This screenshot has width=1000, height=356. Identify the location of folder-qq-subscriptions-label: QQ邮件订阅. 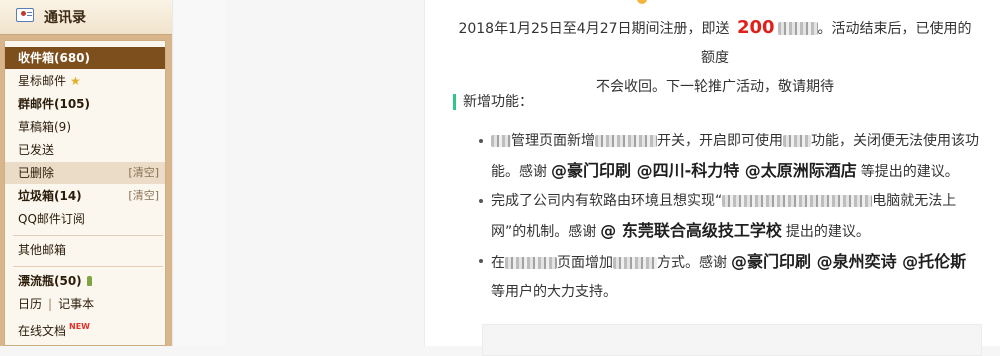
(51, 219).